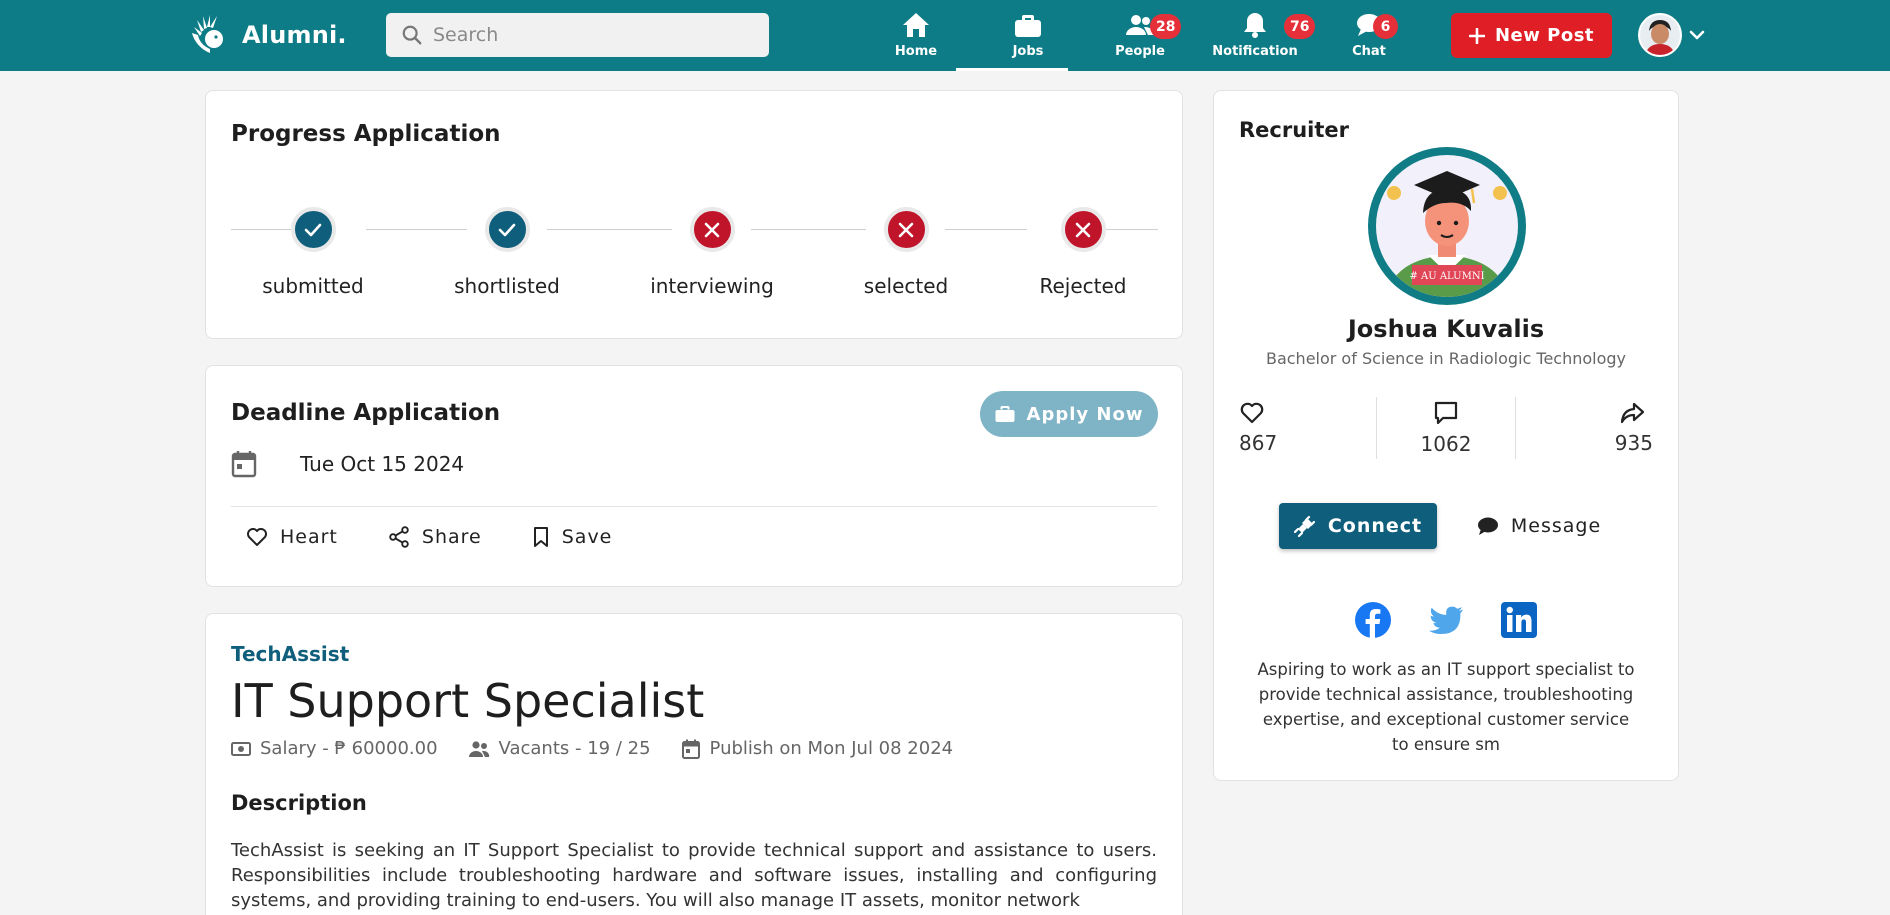  I want to click on heart-button: Heart, so click(292, 537).